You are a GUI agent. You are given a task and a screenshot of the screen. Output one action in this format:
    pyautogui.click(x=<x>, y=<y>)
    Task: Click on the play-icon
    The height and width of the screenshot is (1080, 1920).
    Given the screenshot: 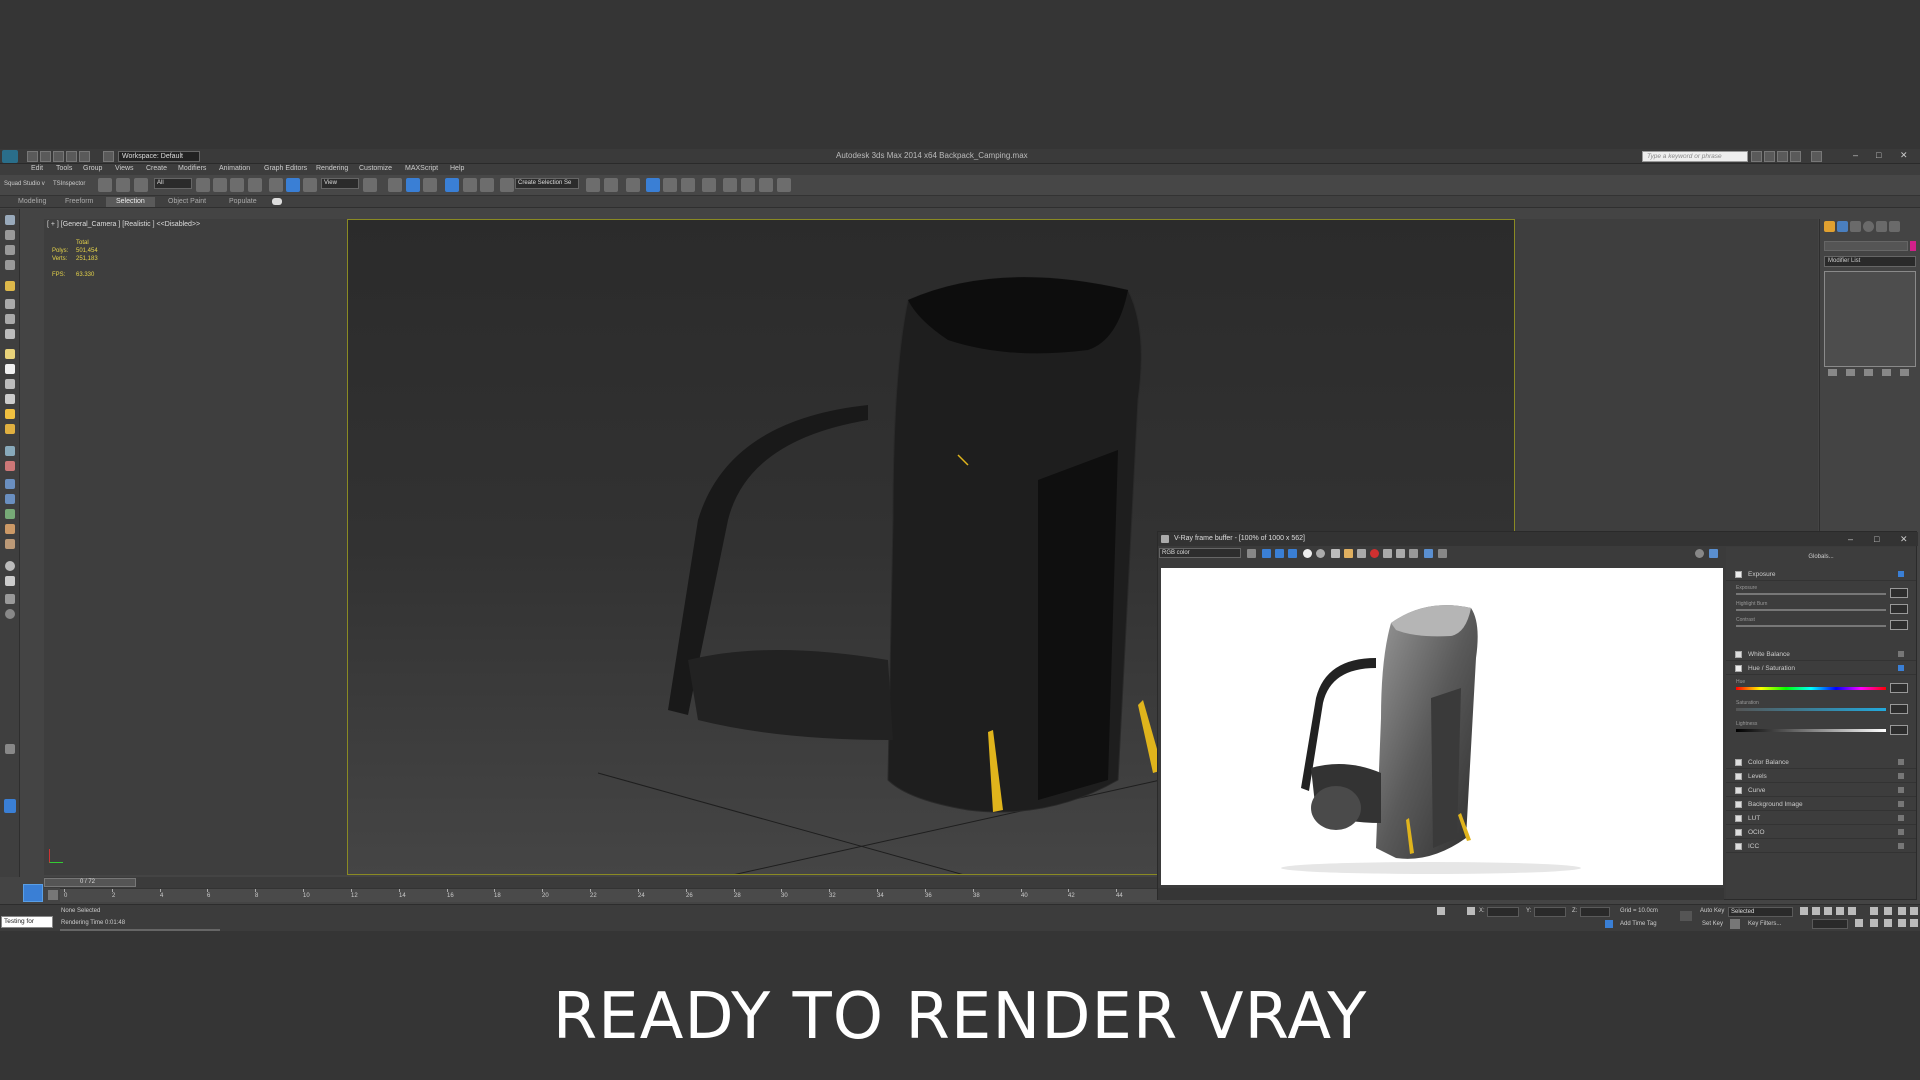 What is the action you would take?
    pyautogui.click(x=1828, y=911)
    